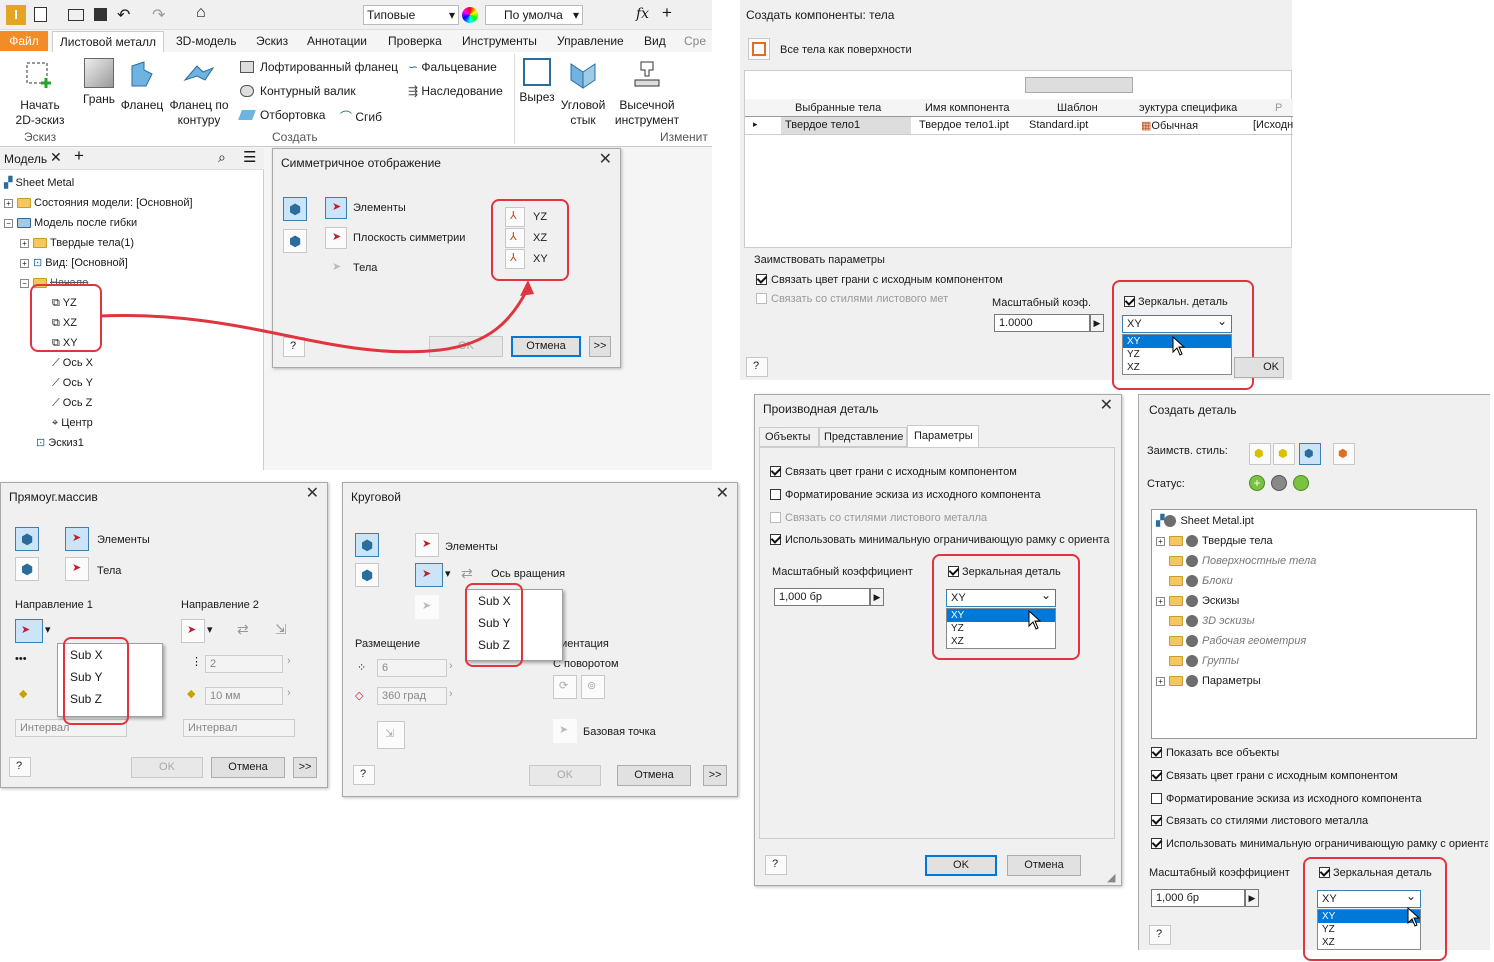 This screenshot has height=962, width=1494. I want to click on status-mixed-icon, so click(1301, 483).